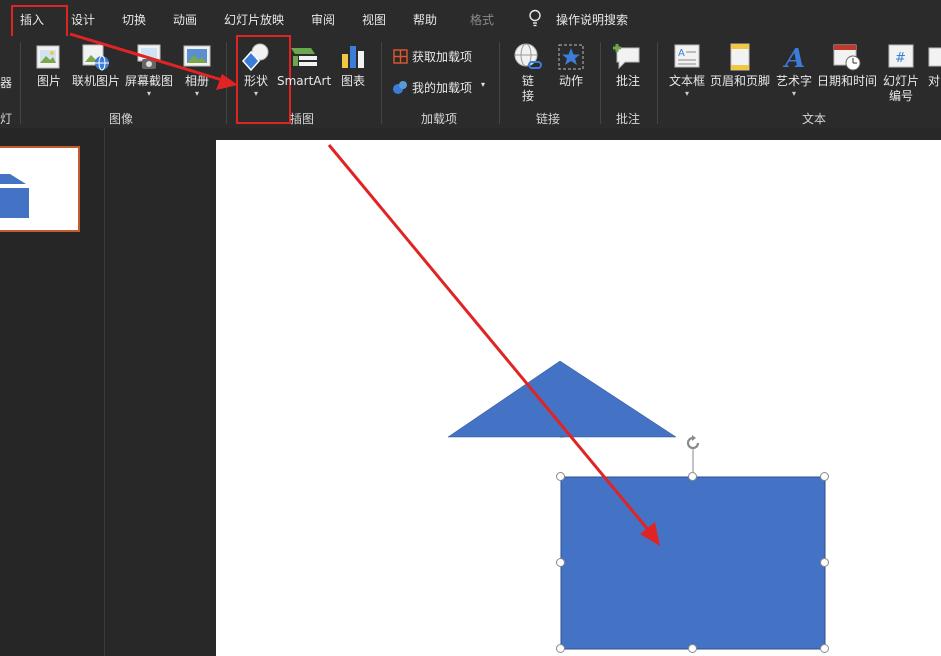  Describe the element at coordinates (52, 392) in the screenshot. I see `slide-thumbnail-pane` at that location.